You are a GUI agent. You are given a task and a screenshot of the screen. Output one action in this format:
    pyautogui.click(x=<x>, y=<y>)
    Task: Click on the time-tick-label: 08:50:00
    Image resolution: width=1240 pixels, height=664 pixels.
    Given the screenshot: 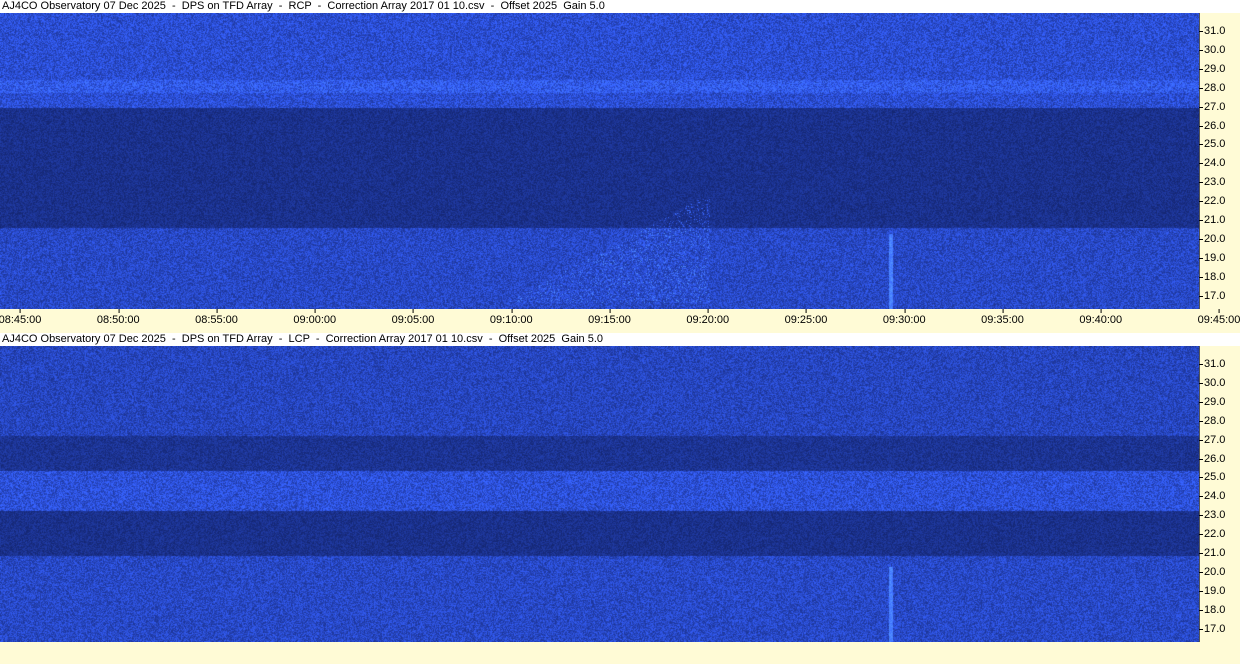 What is the action you would take?
    pyautogui.click(x=118, y=317)
    